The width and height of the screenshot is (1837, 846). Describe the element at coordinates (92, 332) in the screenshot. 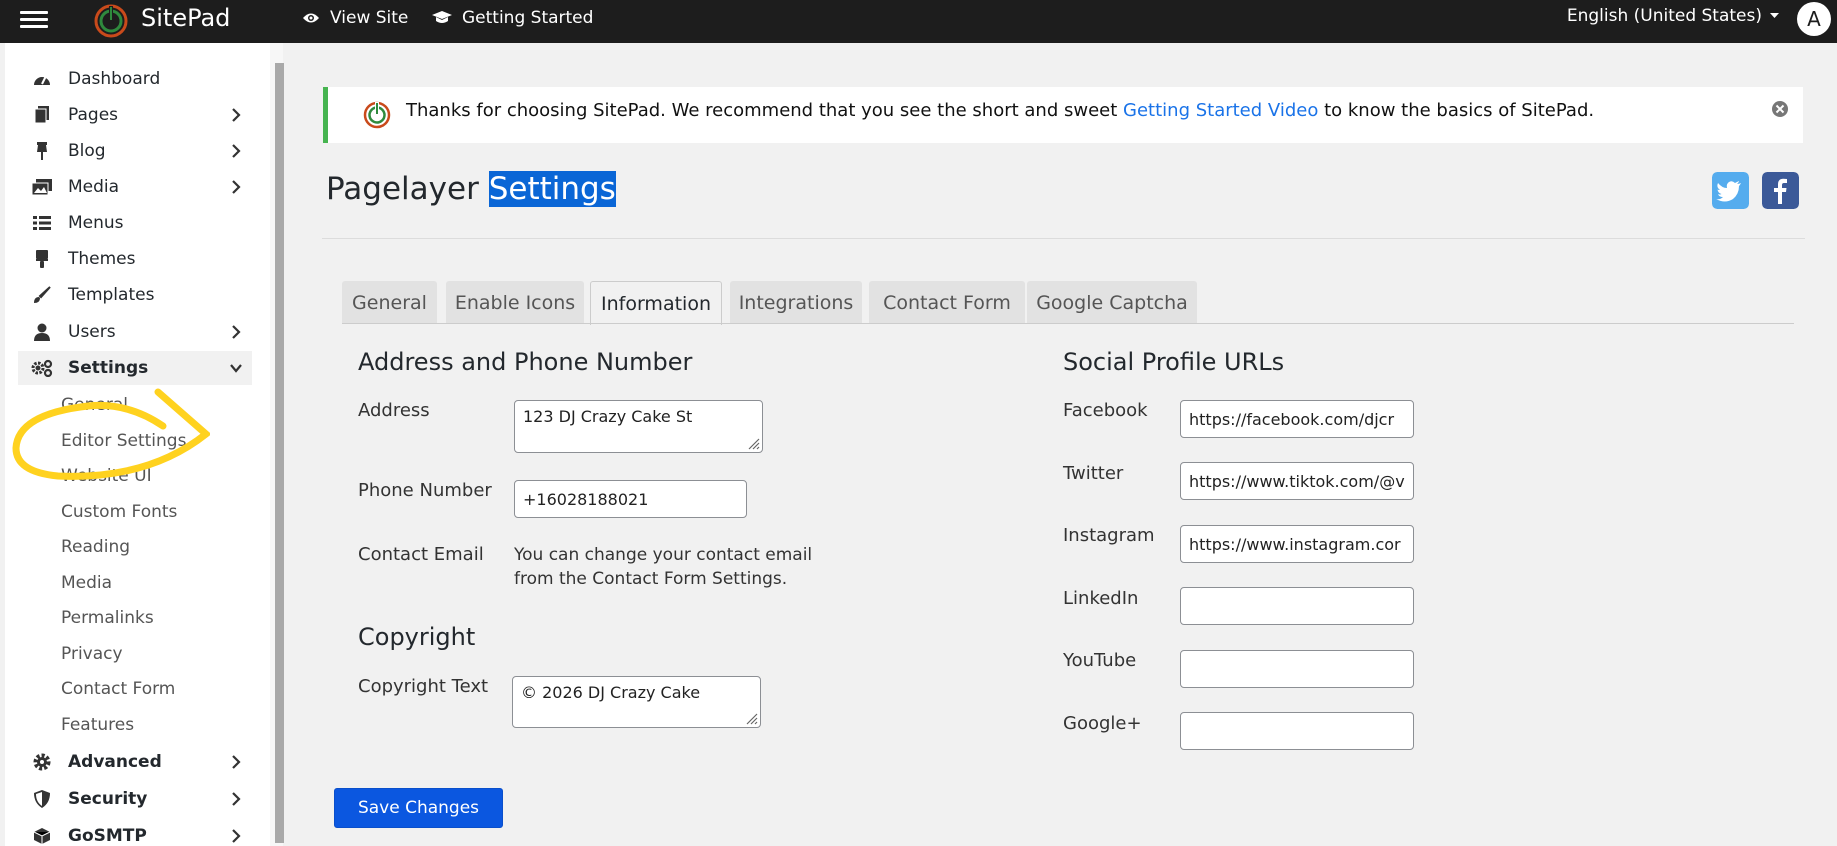

I see `sidebar-item-label: Users` at that location.